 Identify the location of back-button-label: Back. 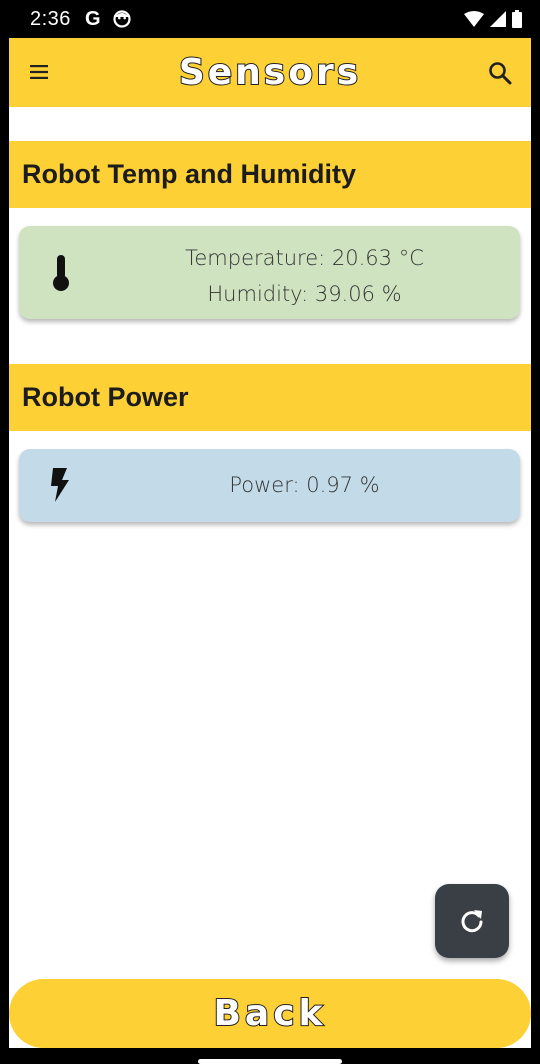
(269, 1013).